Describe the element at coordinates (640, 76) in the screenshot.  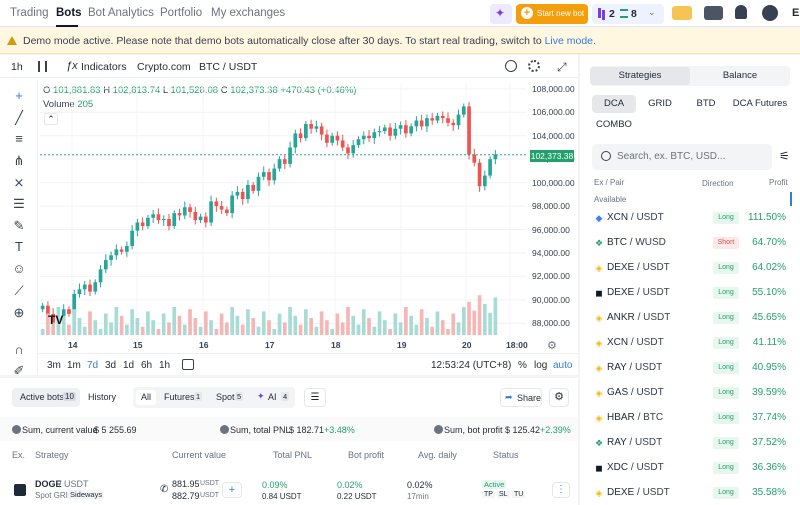
I see `tab-strategies: Strategies` at that location.